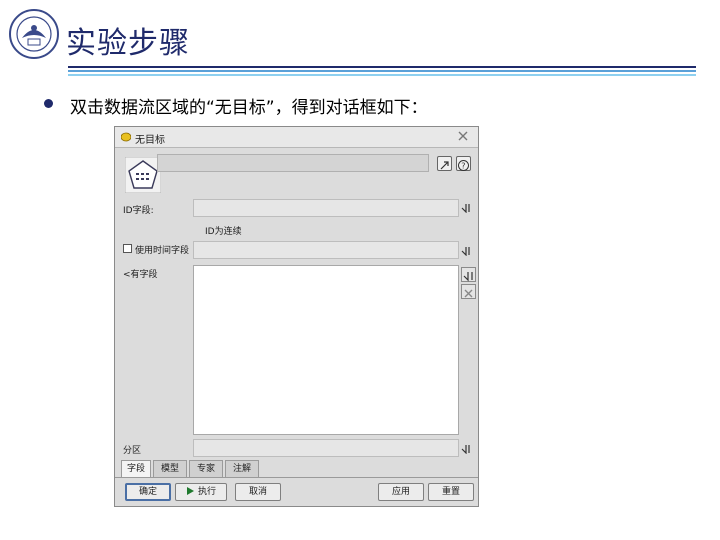 This screenshot has width=720, height=540. I want to click on partition-combo, so click(326, 448).